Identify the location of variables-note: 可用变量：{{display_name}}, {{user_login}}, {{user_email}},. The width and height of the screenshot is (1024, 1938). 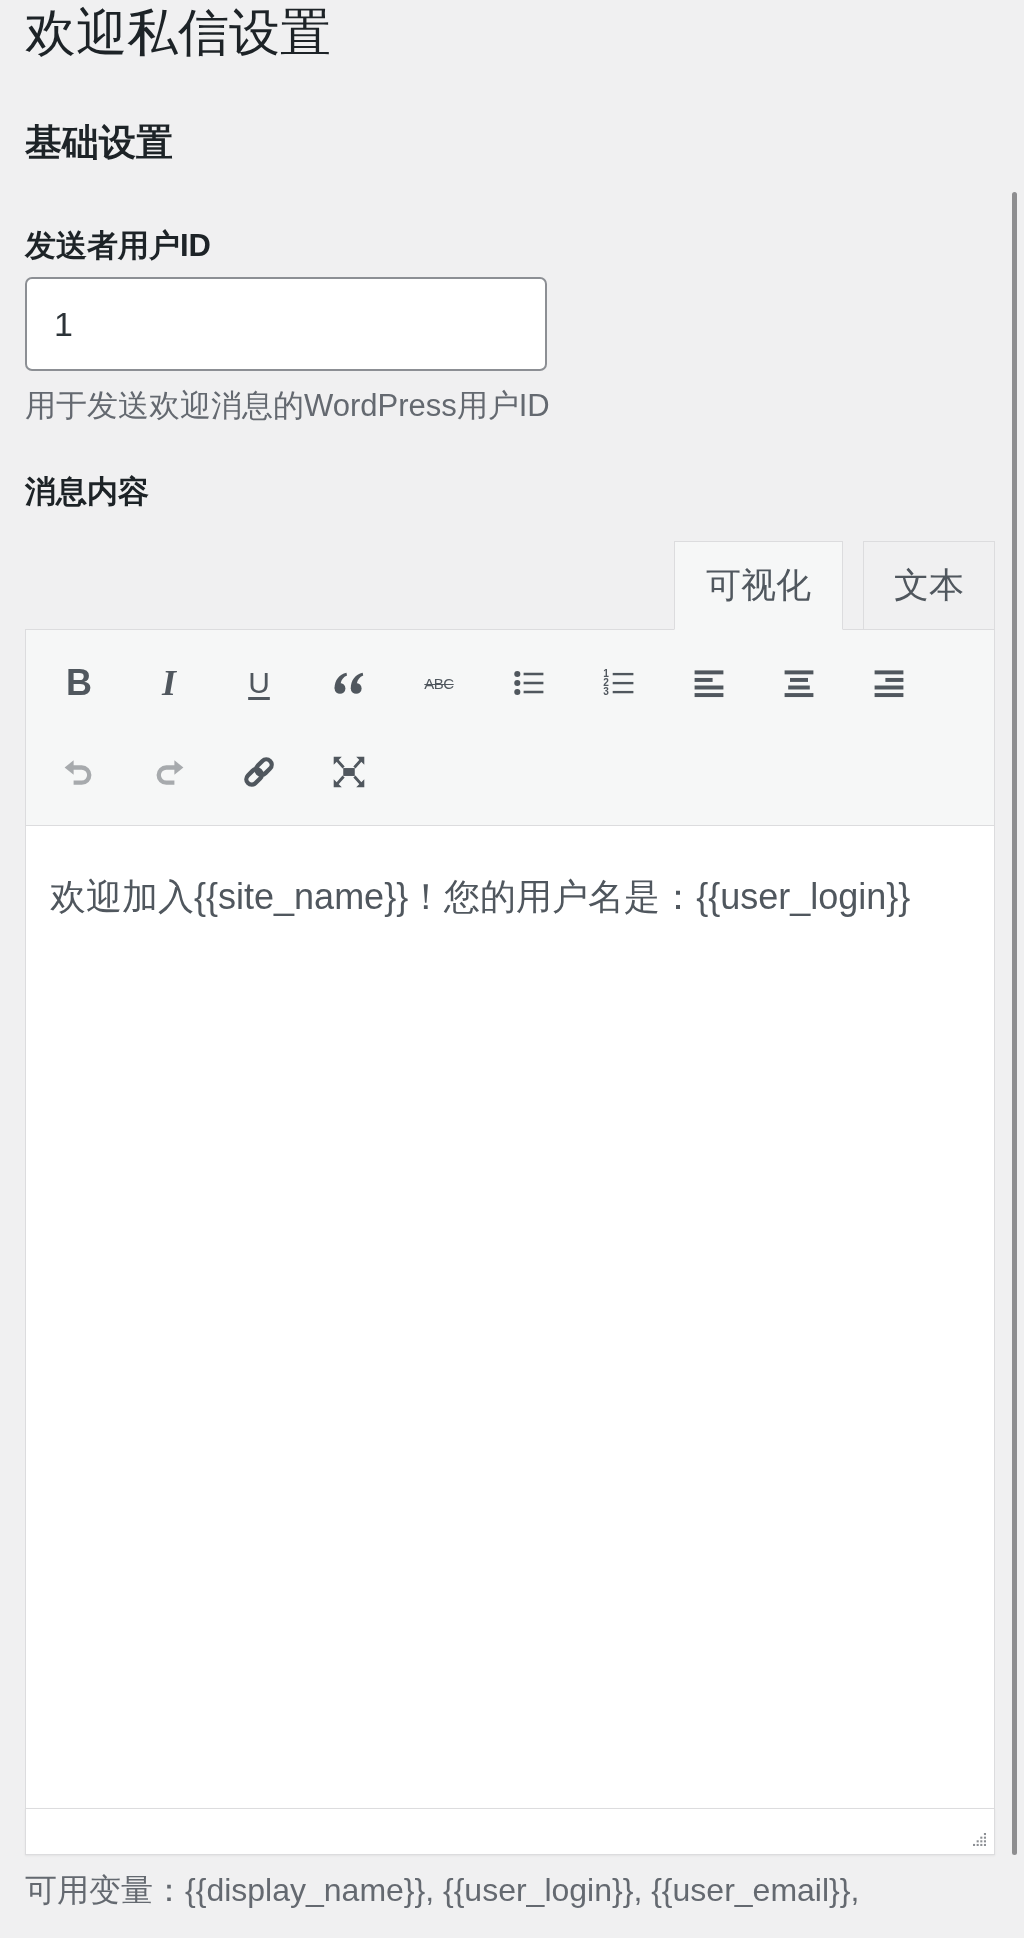
(442, 1890).